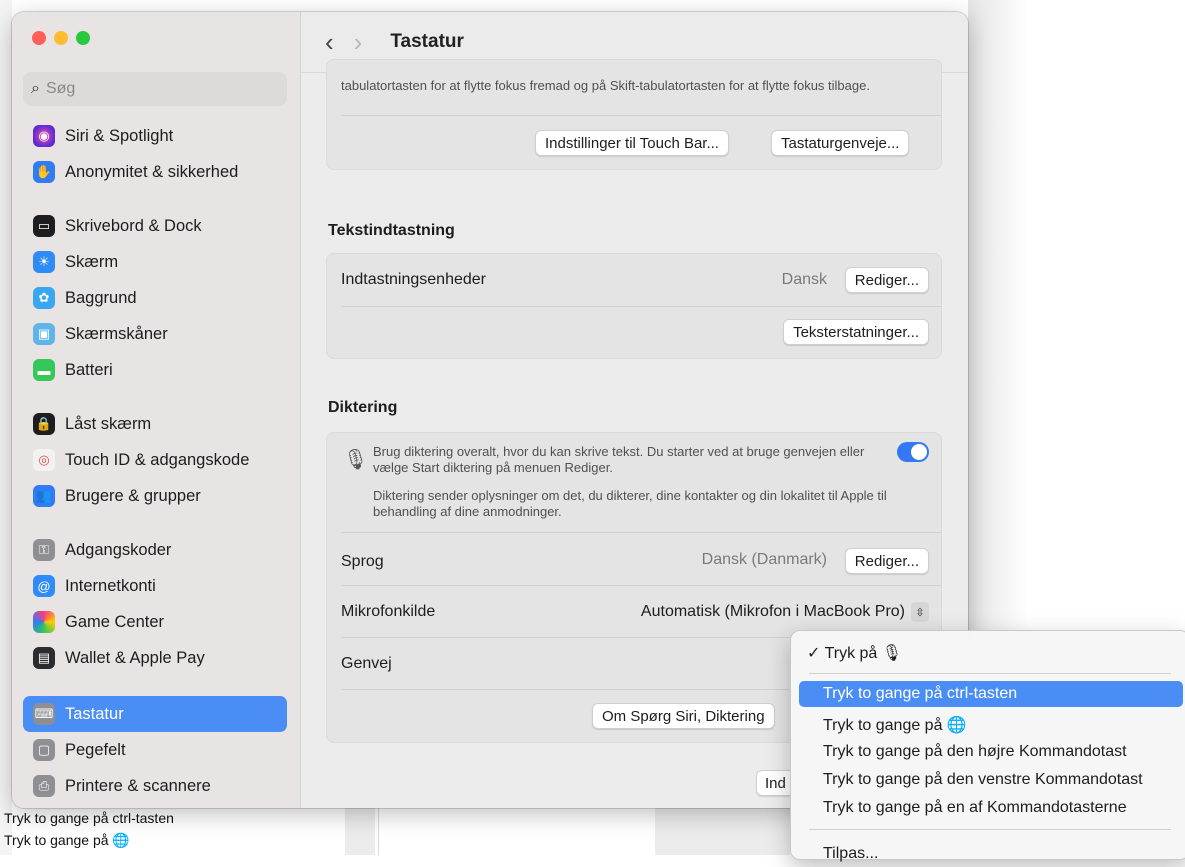 This screenshot has width=1185, height=867. I want to click on sidebar-item-screensaver: ▣ Skærmskåner, so click(155, 334).